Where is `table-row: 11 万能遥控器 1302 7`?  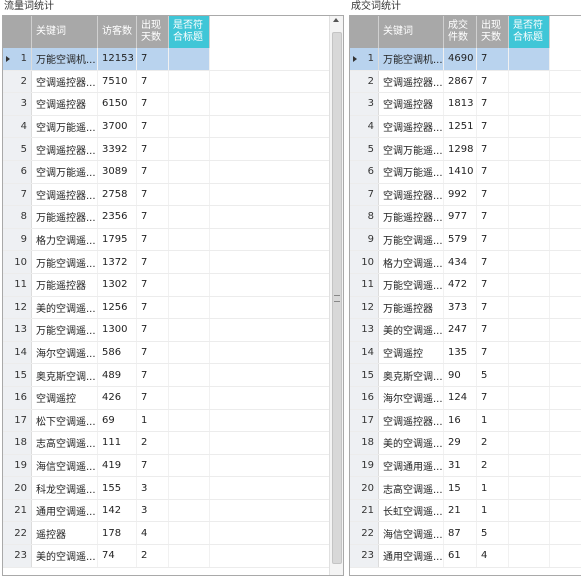 table-row: 11 万能遥控器 1302 7 is located at coordinates (173, 285).